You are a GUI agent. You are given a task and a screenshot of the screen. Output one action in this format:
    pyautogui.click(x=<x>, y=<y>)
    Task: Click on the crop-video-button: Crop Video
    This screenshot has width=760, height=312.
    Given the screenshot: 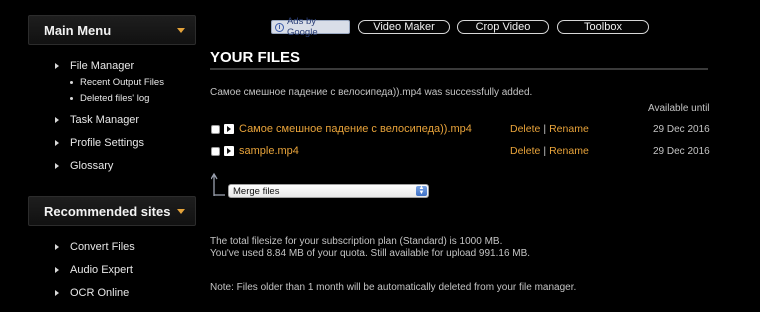 What is the action you would take?
    pyautogui.click(x=503, y=27)
    